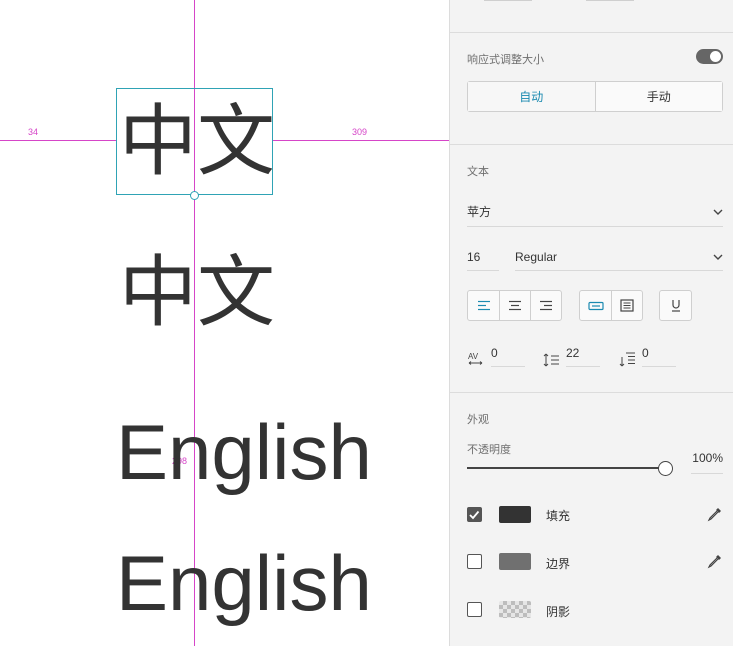 The height and width of the screenshot is (646, 733). I want to click on text-style-group, so click(675, 305).